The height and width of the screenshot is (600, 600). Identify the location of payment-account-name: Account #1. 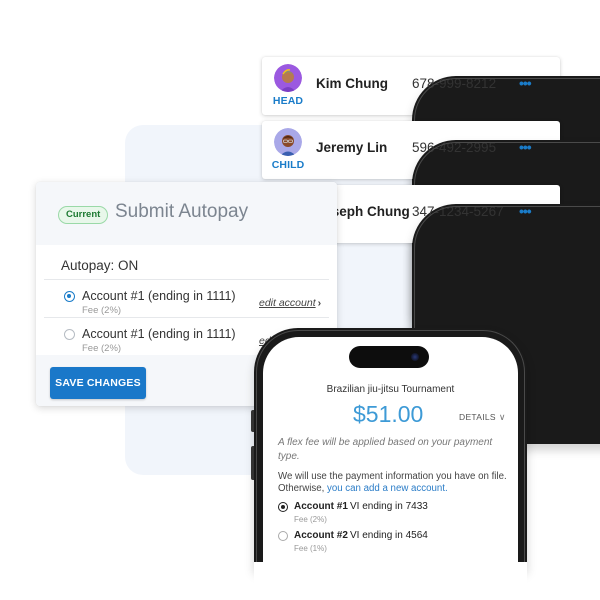
(321, 506).